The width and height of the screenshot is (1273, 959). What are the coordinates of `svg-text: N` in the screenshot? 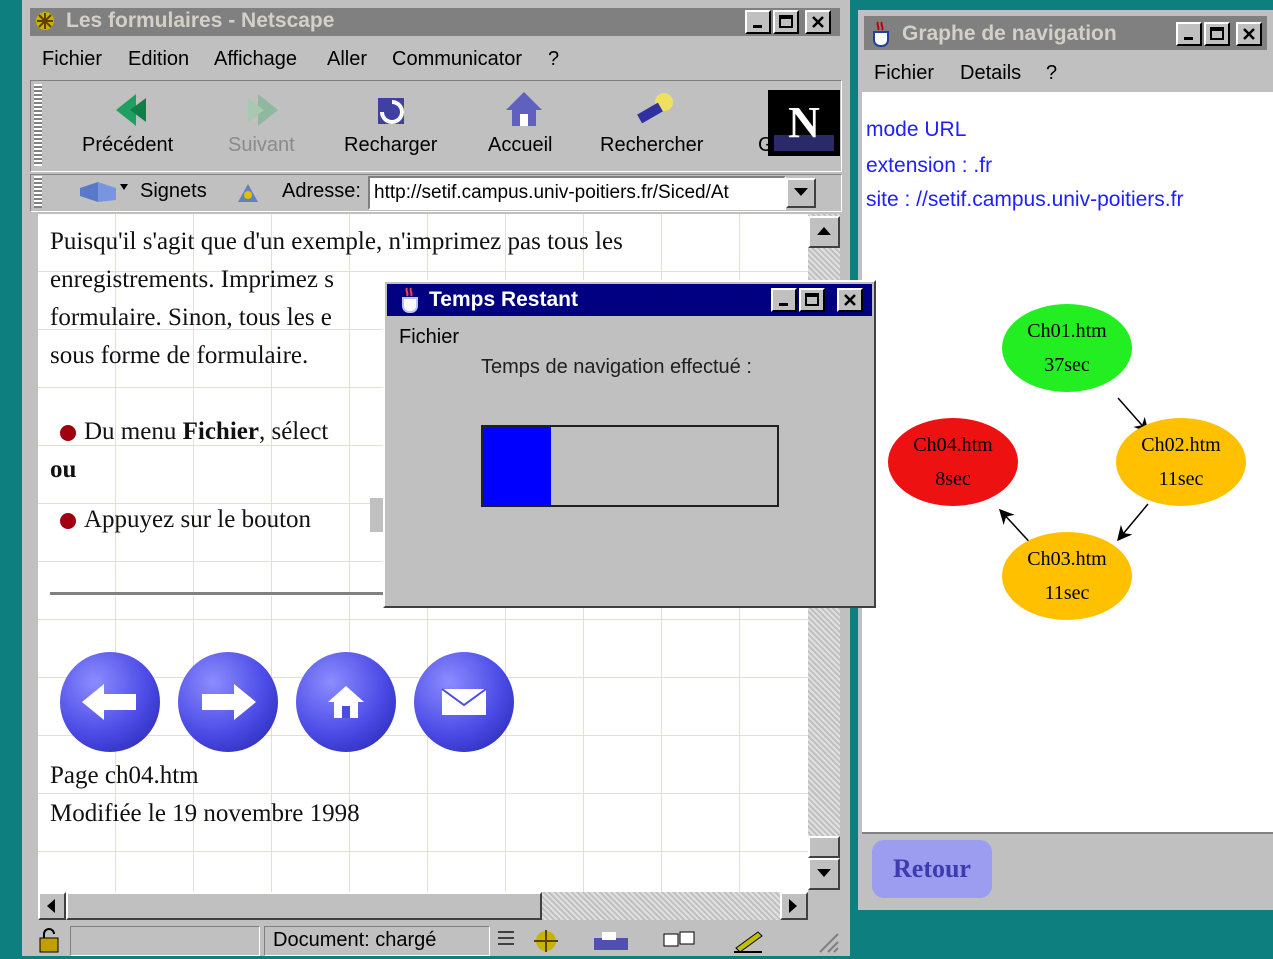 It's located at (804, 122).